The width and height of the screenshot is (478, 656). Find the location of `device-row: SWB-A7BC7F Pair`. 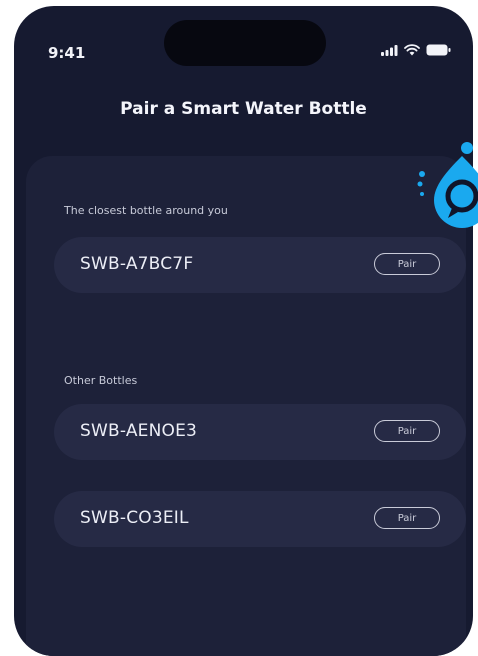

device-row: SWB-A7BC7F Pair is located at coordinates (260, 265).